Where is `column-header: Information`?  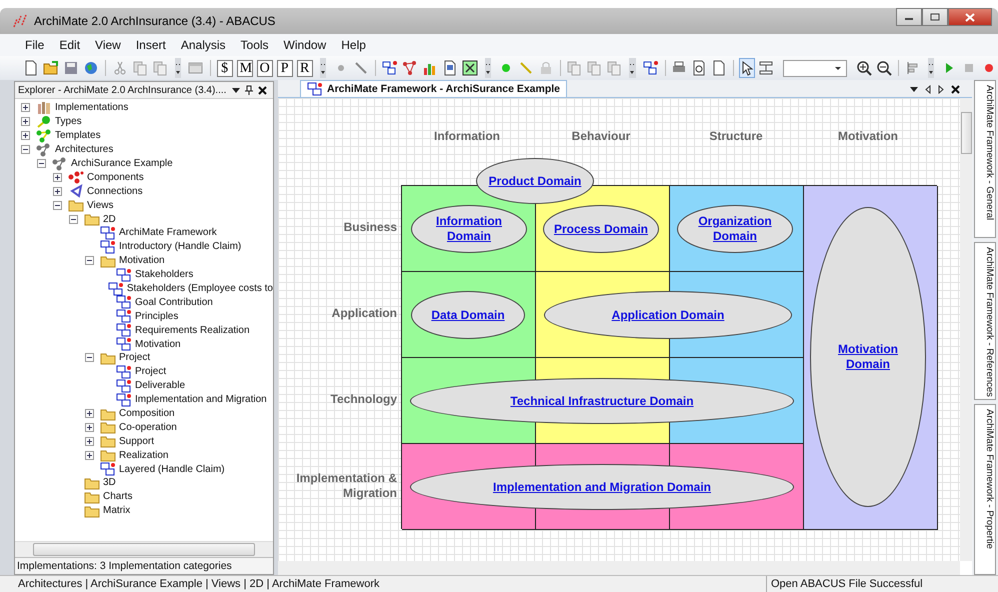 column-header: Information is located at coordinates (467, 136).